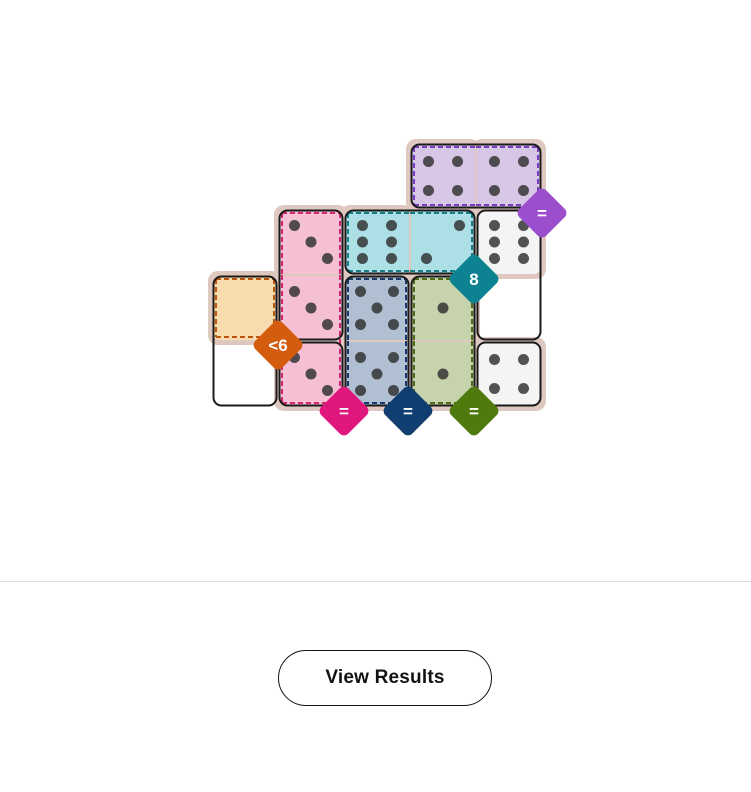 The width and height of the screenshot is (751, 792). What do you see at coordinates (277, 345) in the screenshot?
I see `badge-label: <6` at bounding box center [277, 345].